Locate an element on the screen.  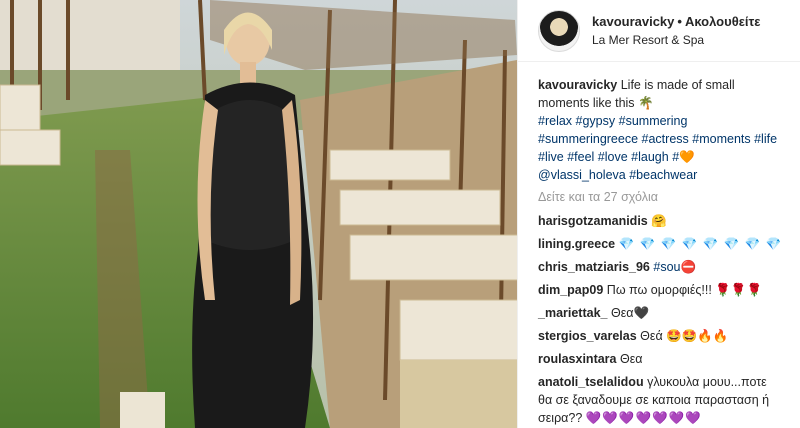
hashtag-live: #live is located at coordinates (551, 157).